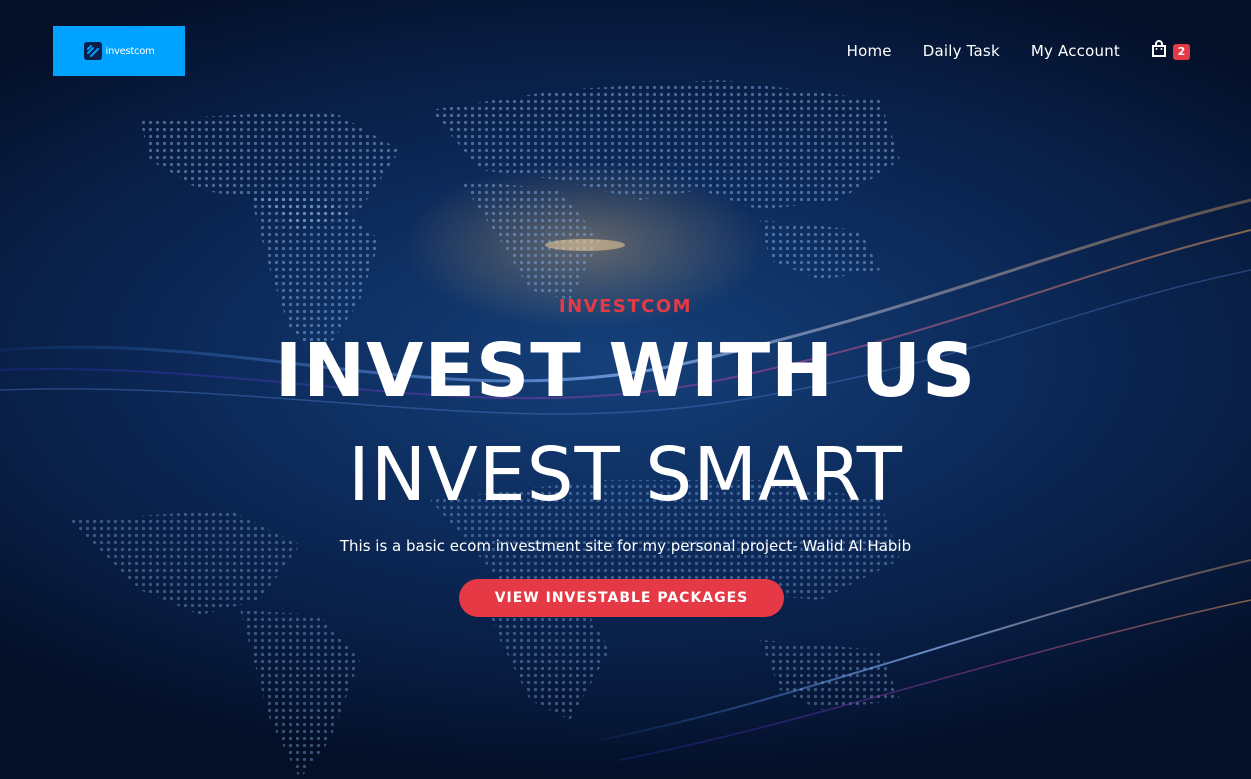  Describe the element at coordinates (625, 371) in the screenshot. I see `hero-headline: INVEST WITH US` at that location.